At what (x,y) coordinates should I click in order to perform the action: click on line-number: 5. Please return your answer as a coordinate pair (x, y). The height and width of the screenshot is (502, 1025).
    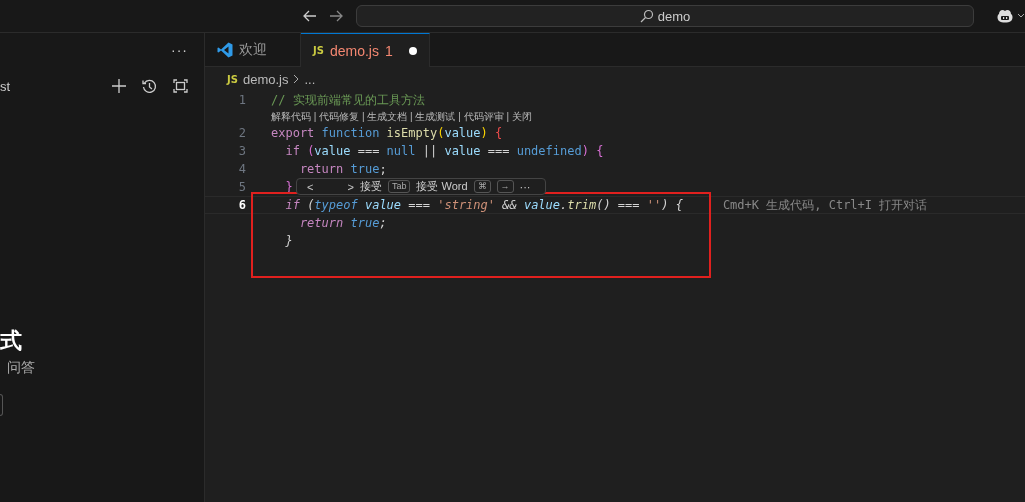
    Looking at the image, I should click on (242, 187).